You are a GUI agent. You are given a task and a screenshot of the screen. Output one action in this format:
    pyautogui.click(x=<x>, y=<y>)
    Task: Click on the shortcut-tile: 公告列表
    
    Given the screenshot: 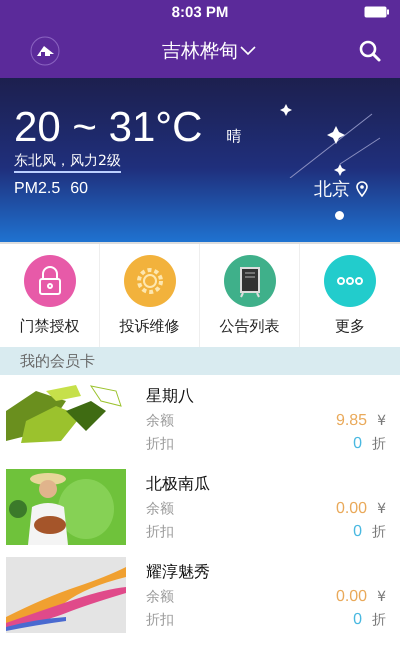 What is the action you would take?
    pyautogui.click(x=250, y=295)
    